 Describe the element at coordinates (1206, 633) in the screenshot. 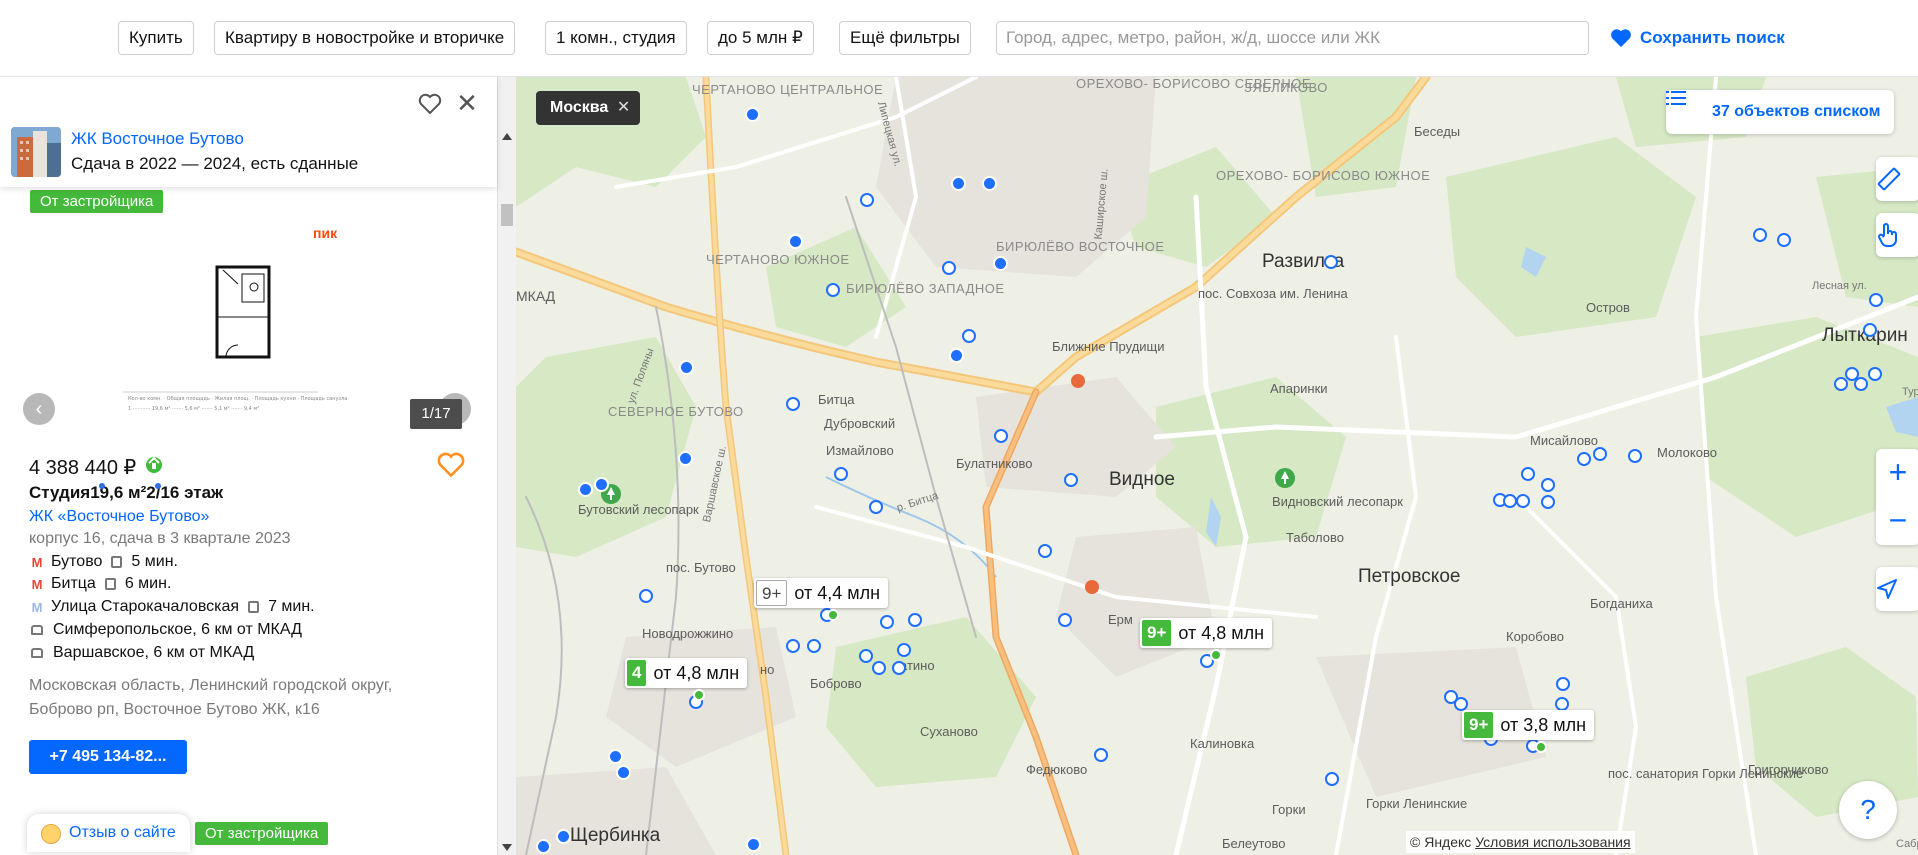

I see `price-cluster: 9+ от 4,8 млн` at that location.